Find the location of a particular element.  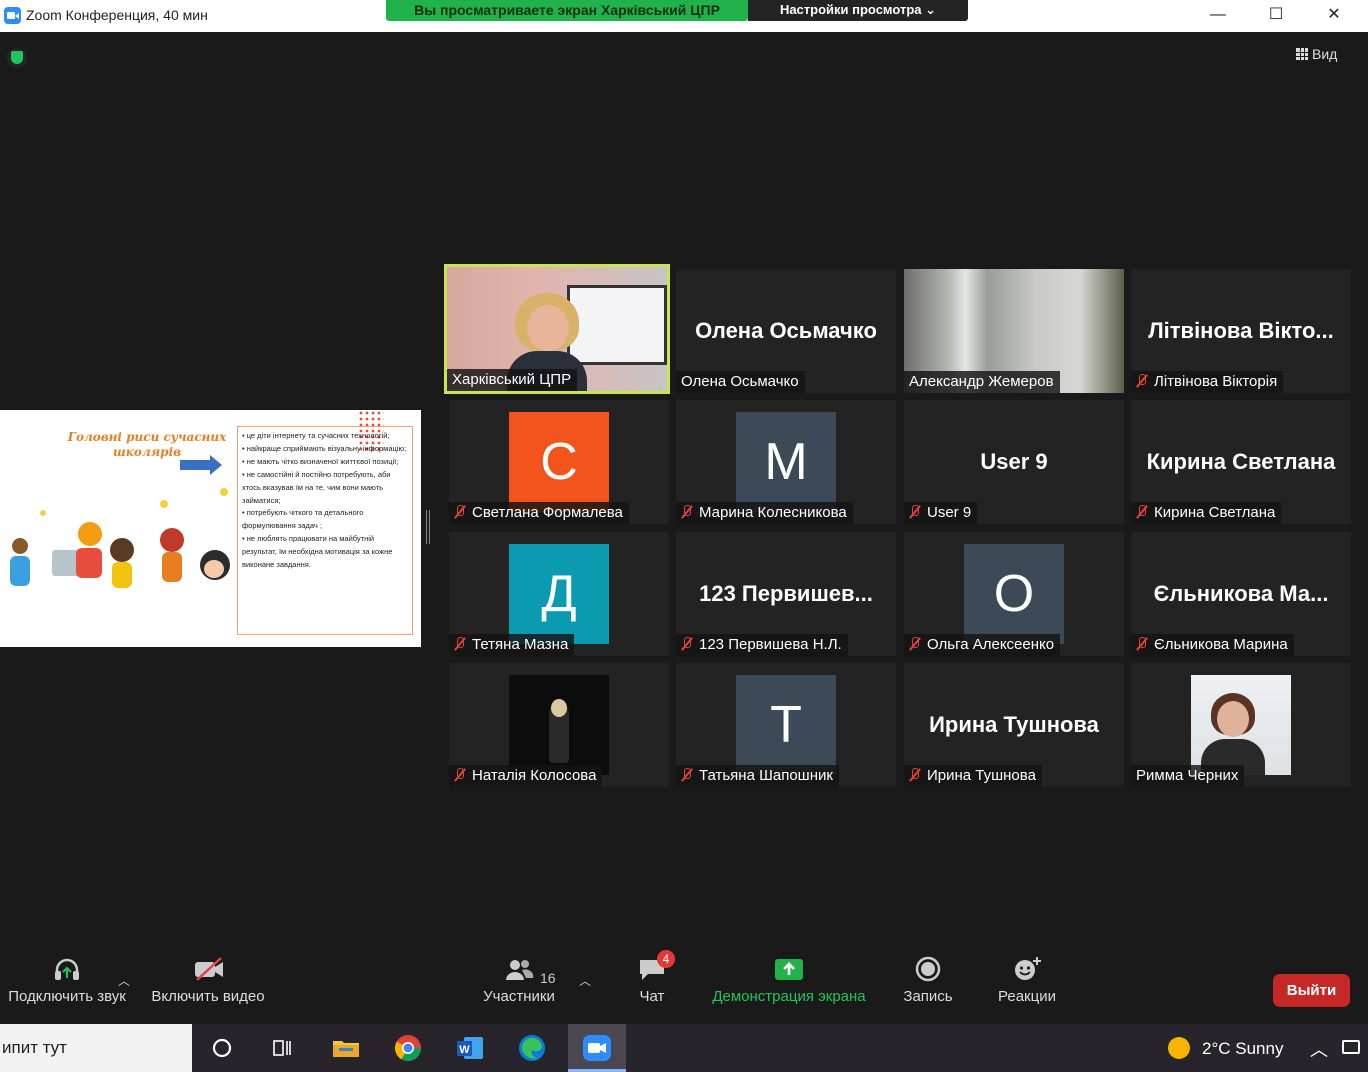

svg-text: W is located at coordinates (464, 1050).